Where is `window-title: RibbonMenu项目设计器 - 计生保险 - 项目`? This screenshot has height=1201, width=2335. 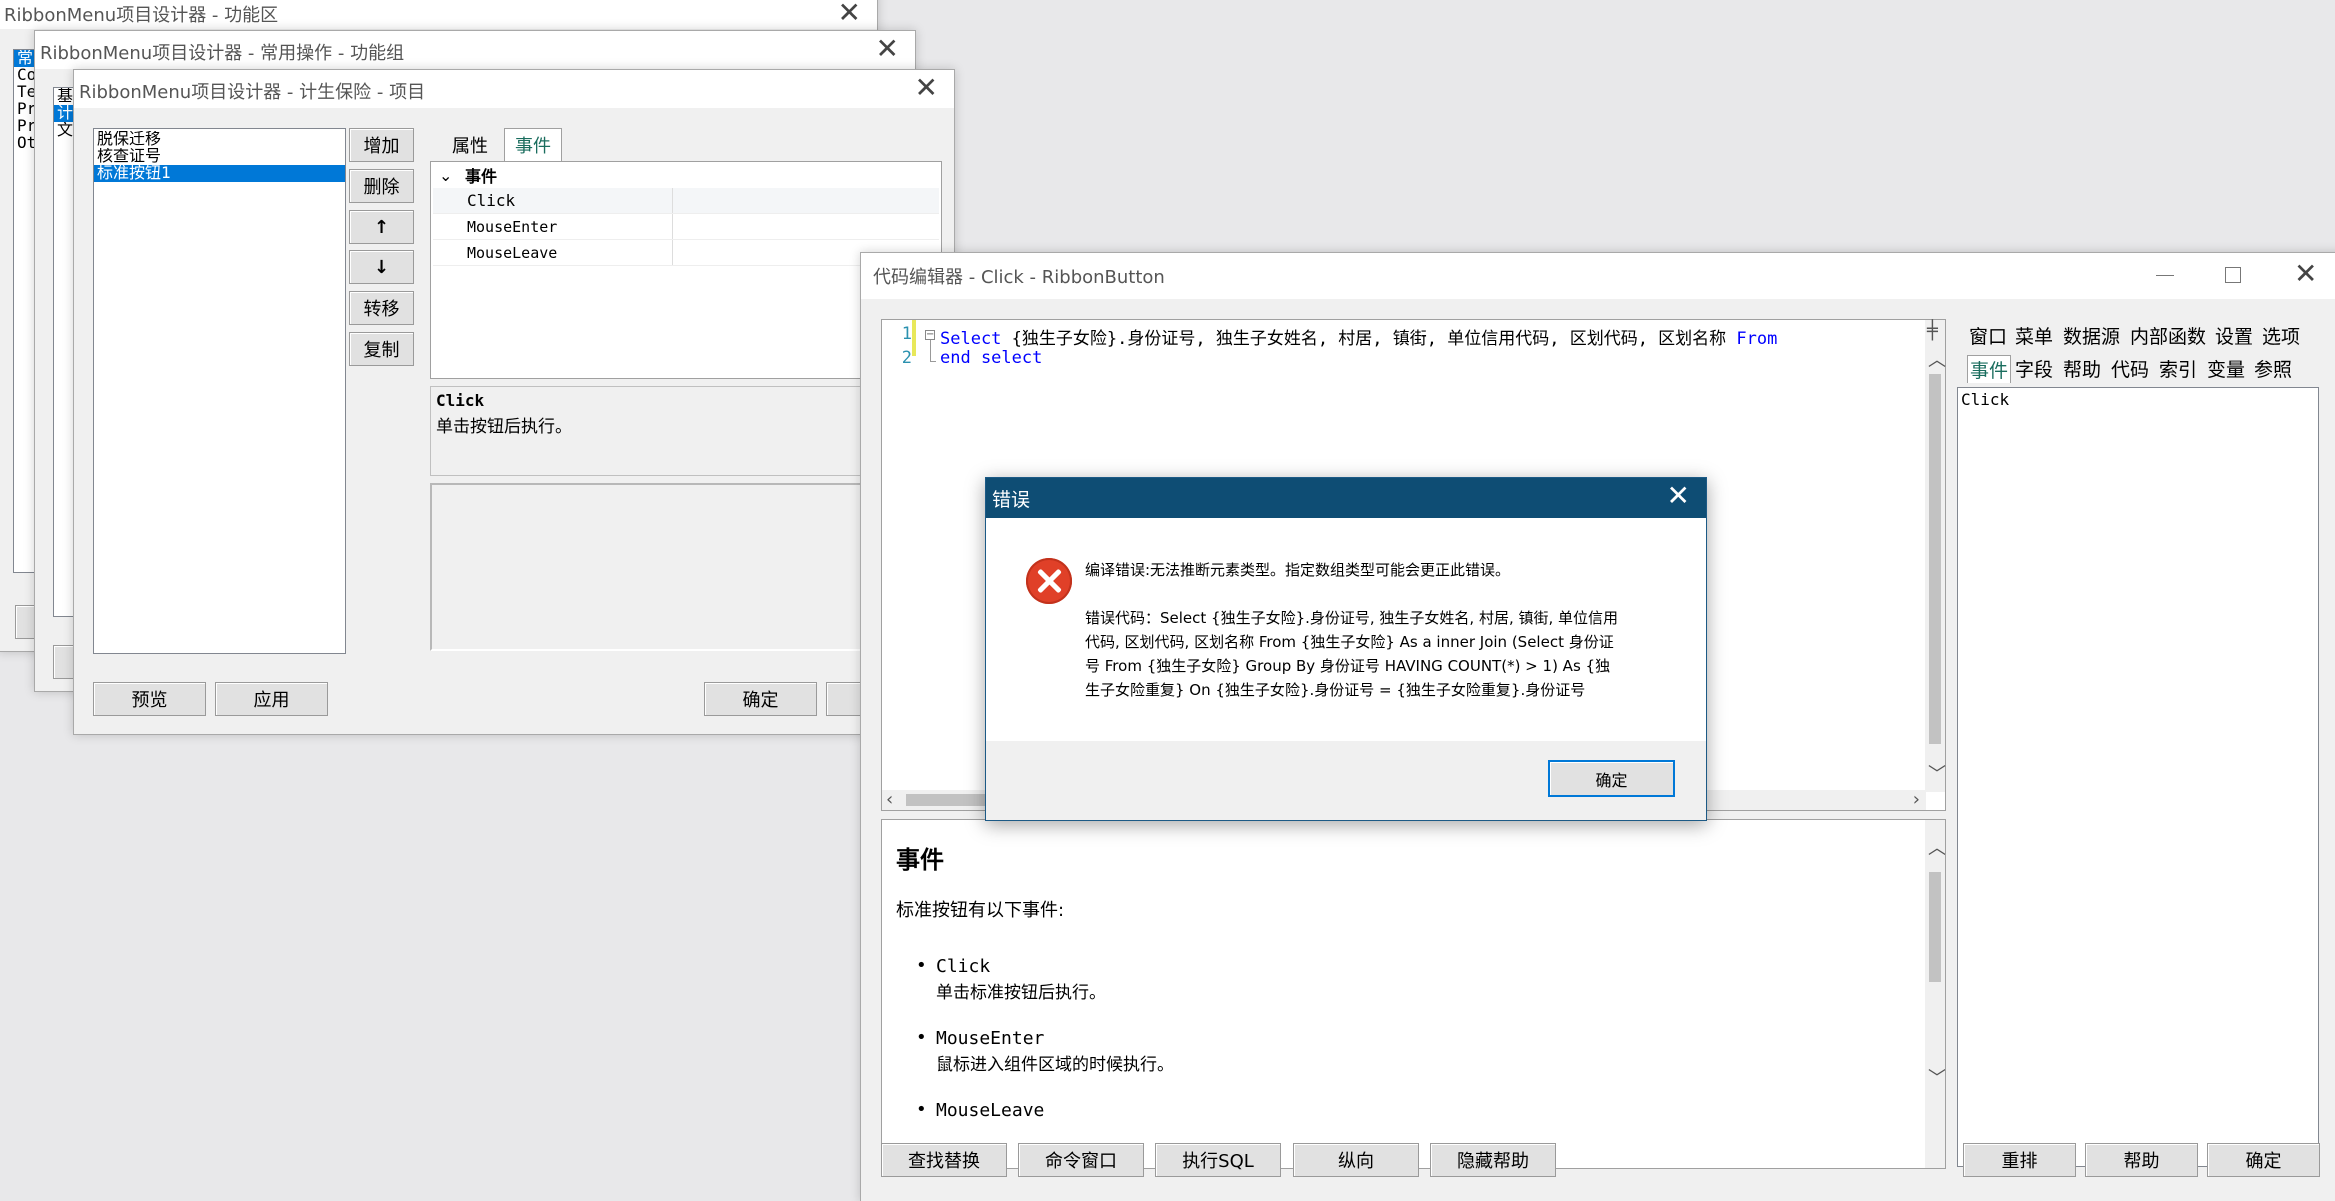
window-title: RibbonMenu项目设计器 - 计生保险 - 项目 is located at coordinates (252, 92).